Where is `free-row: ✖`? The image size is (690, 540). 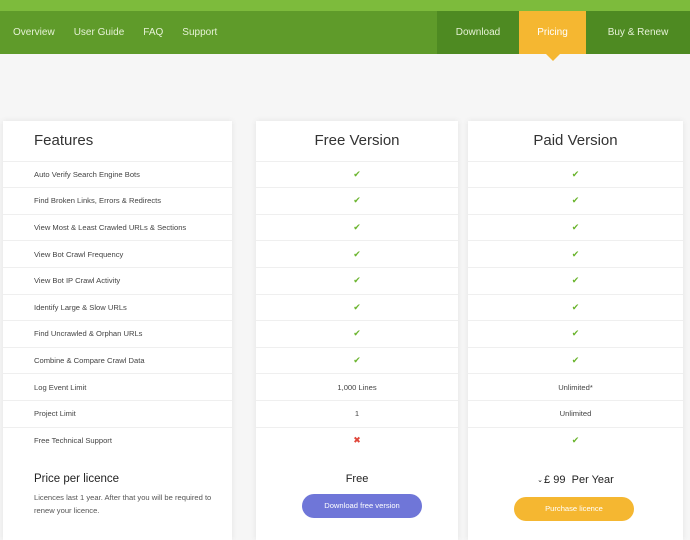
free-row: ✖ is located at coordinates (357, 440).